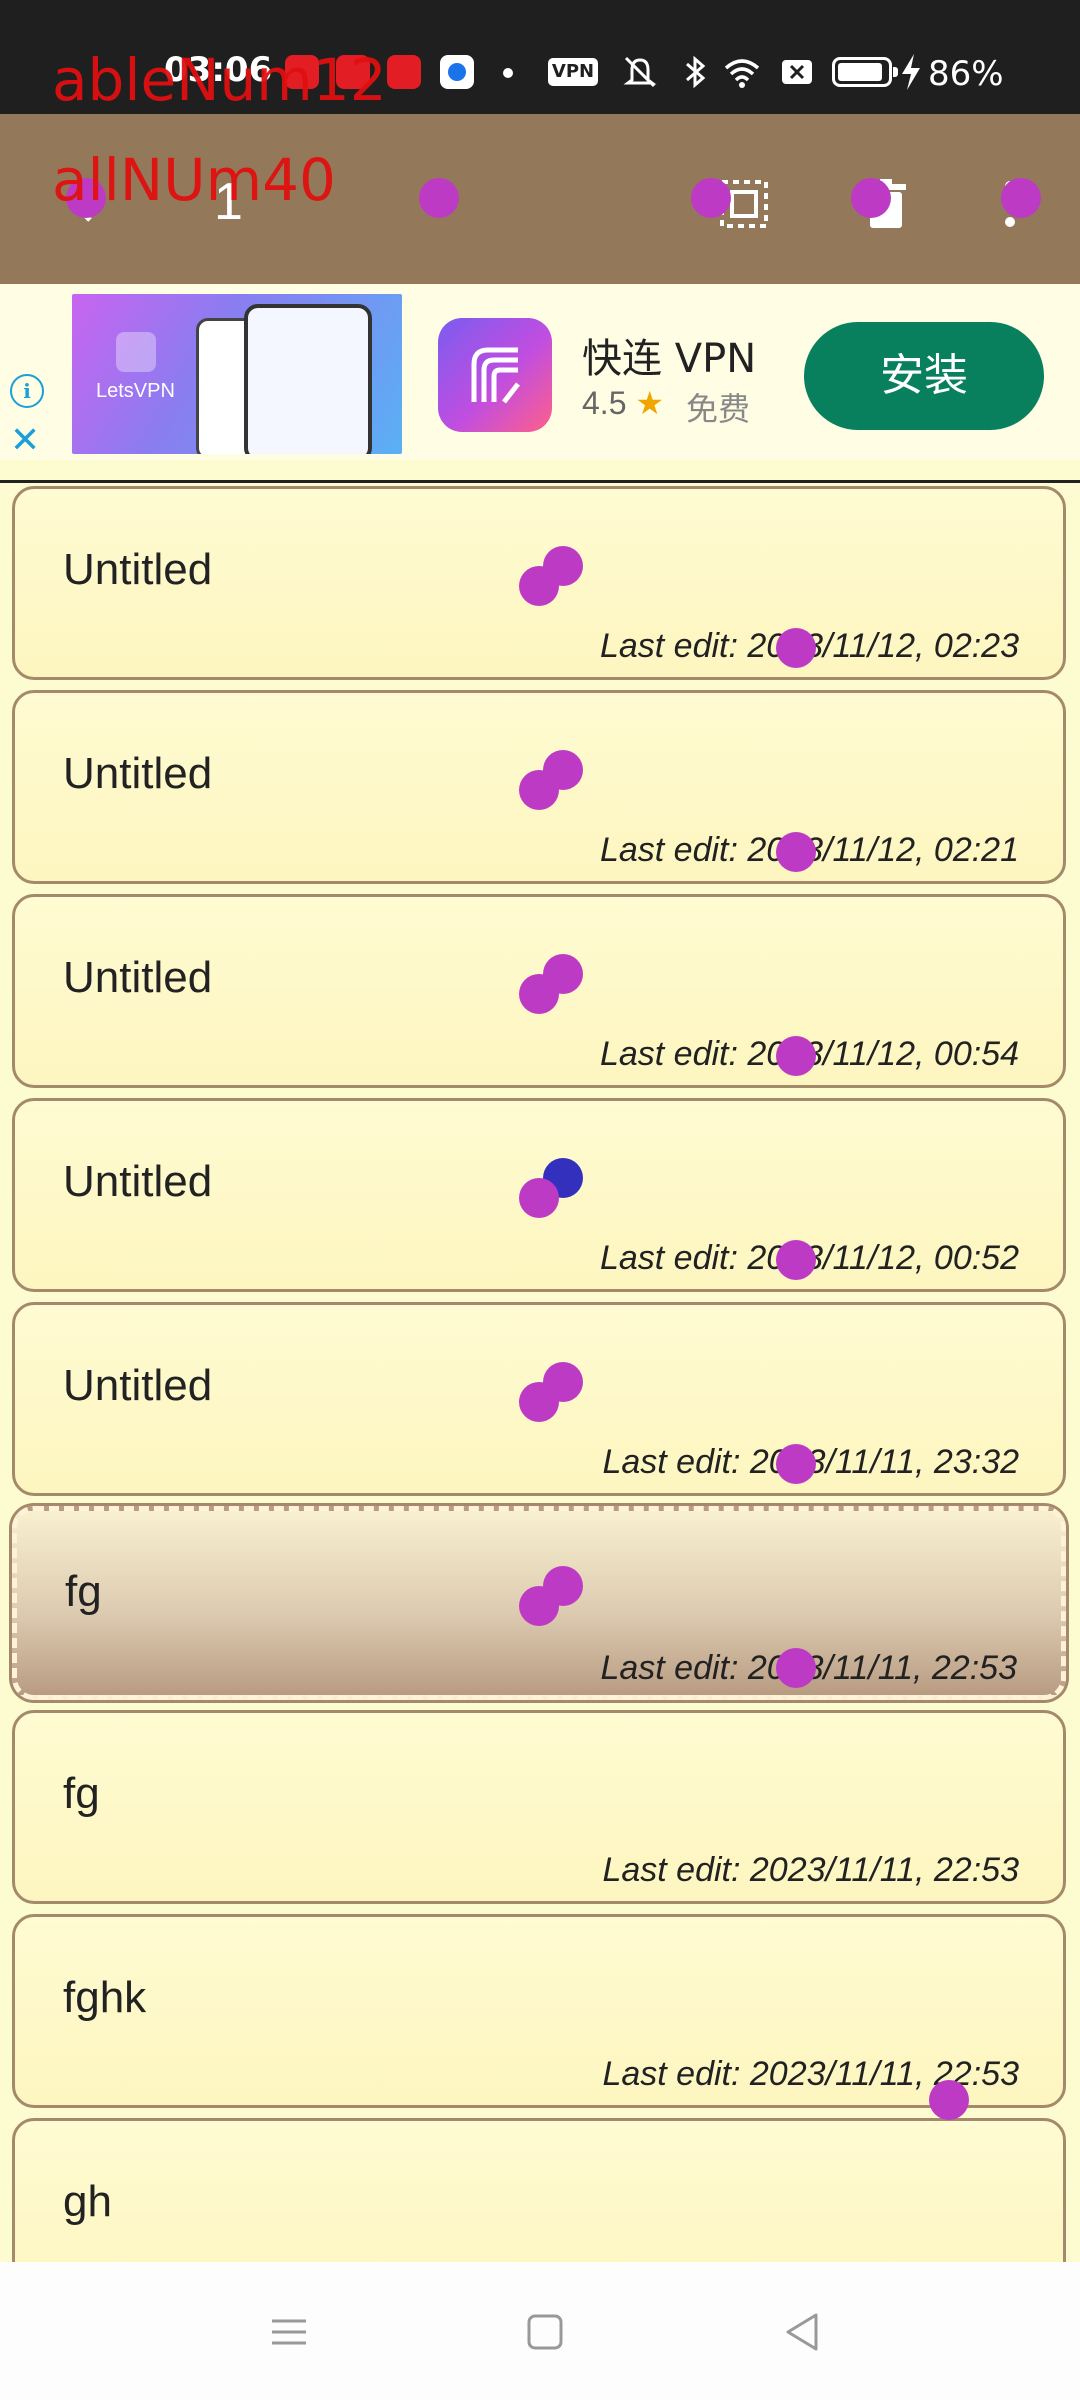 The height and width of the screenshot is (2400, 1080). Describe the element at coordinates (539, 1807) in the screenshot. I see `note-card: fg Last edit: 2023/11/11, 22:53` at that location.